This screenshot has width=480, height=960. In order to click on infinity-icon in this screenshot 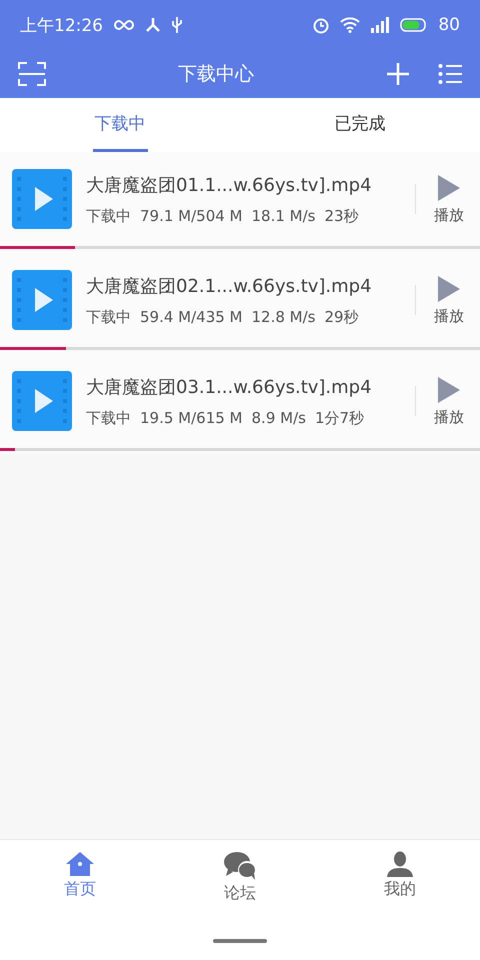, I will do `click(124, 25)`.